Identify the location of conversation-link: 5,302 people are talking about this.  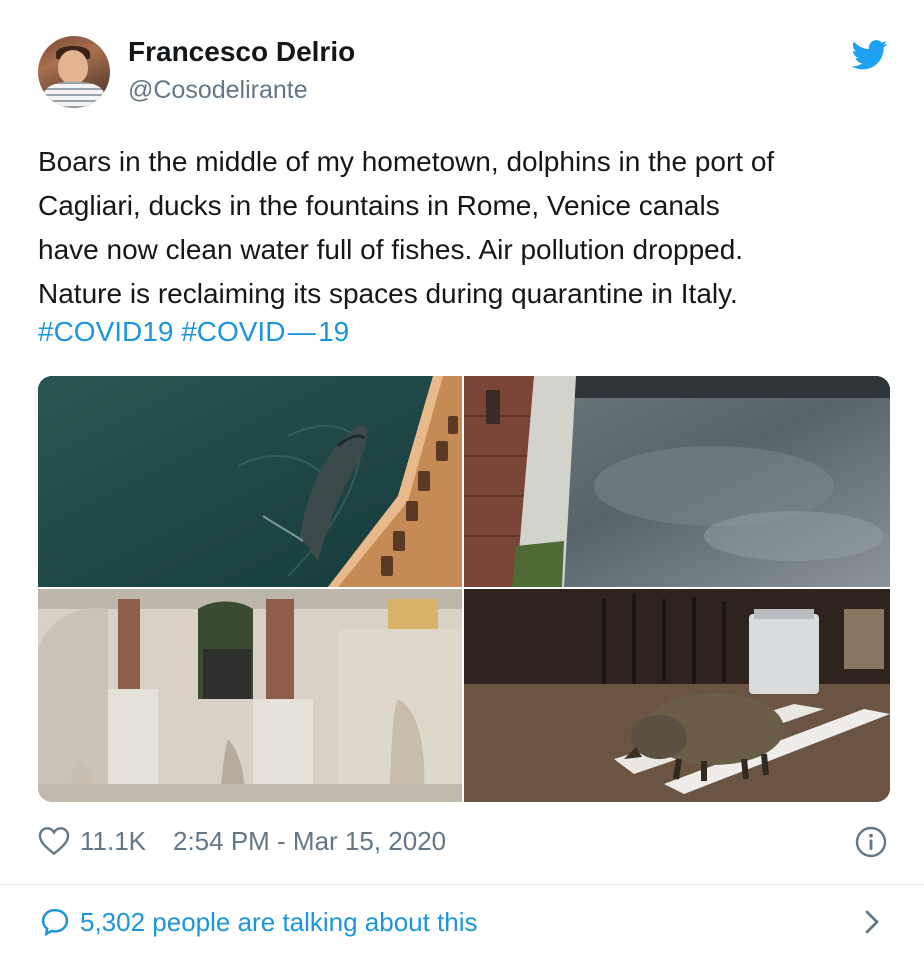
(462, 920).